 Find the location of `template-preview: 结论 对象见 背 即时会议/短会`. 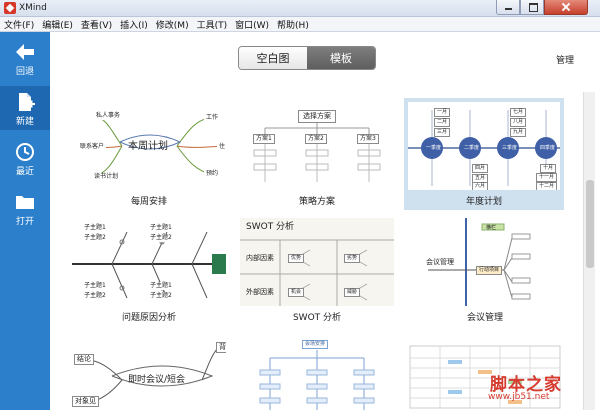

template-preview: 结论 对象见 背 即时会议/短会 is located at coordinates (149, 373).